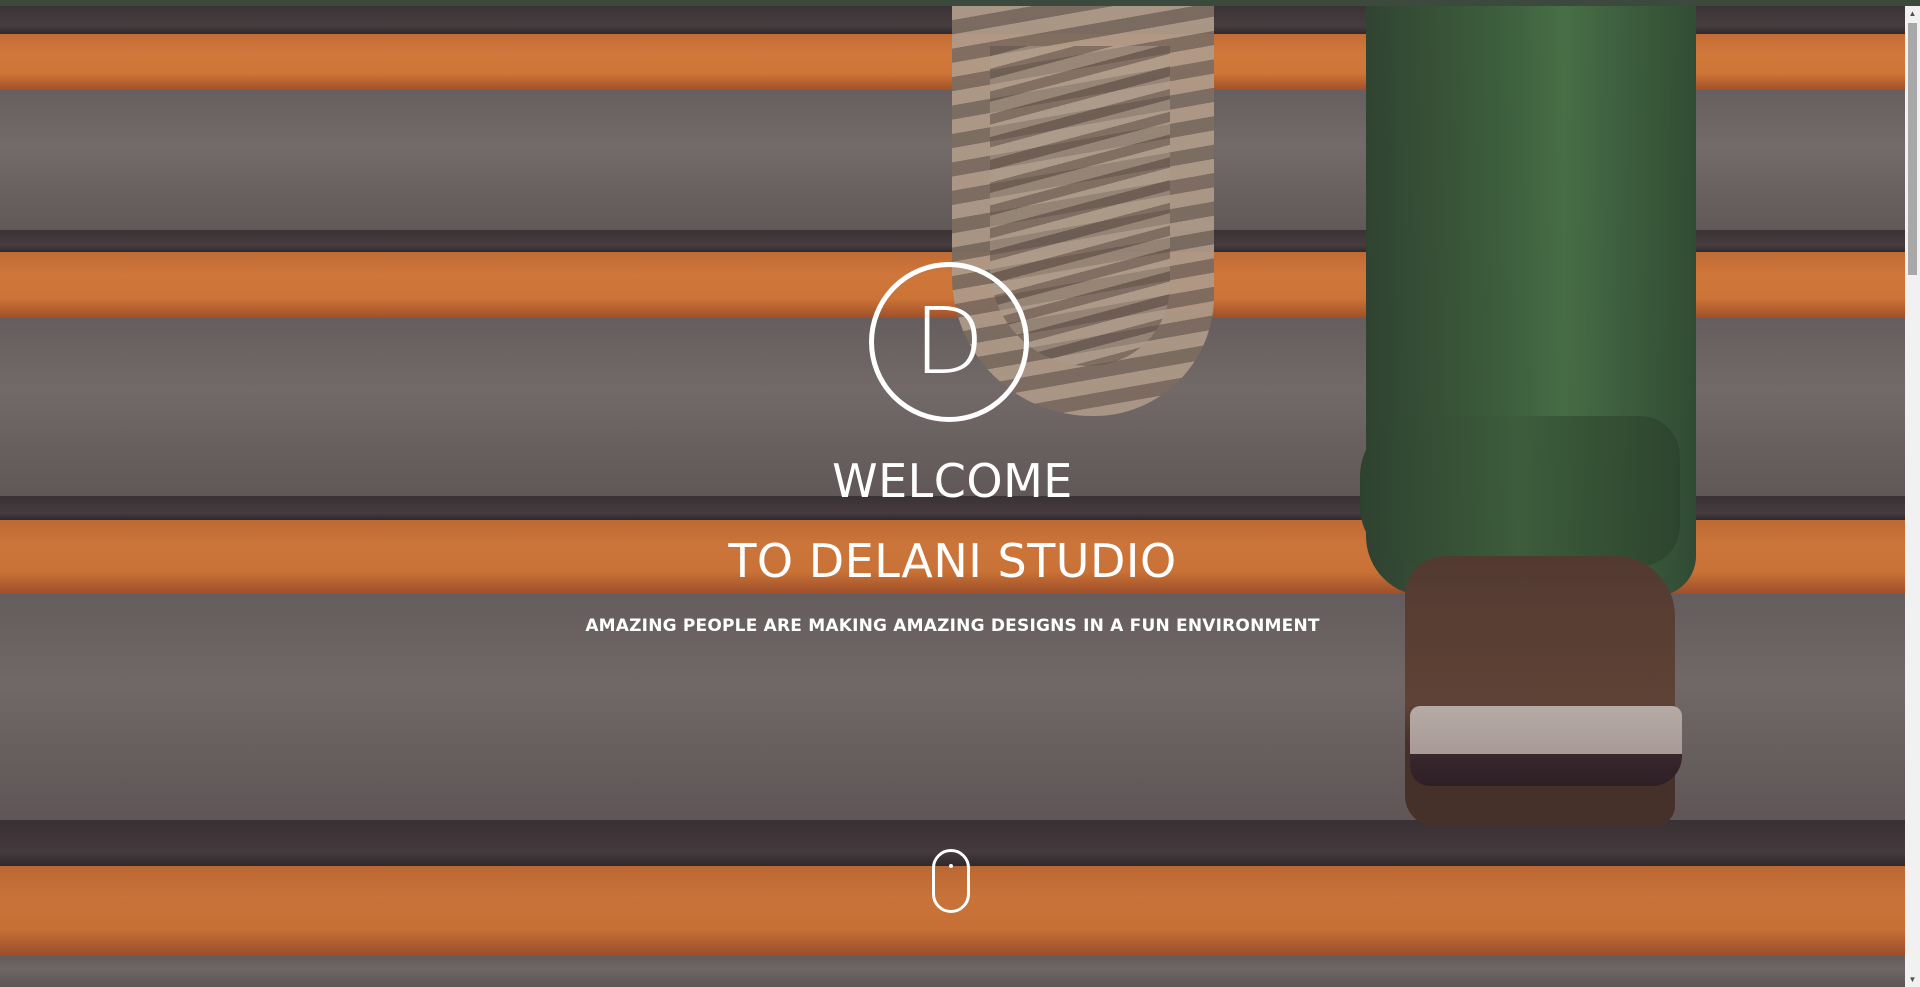  Describe the element at coordinates (952, 561) in the screenshot. I see `hero-title-line2: TO DELANI STUDIO` at that location.